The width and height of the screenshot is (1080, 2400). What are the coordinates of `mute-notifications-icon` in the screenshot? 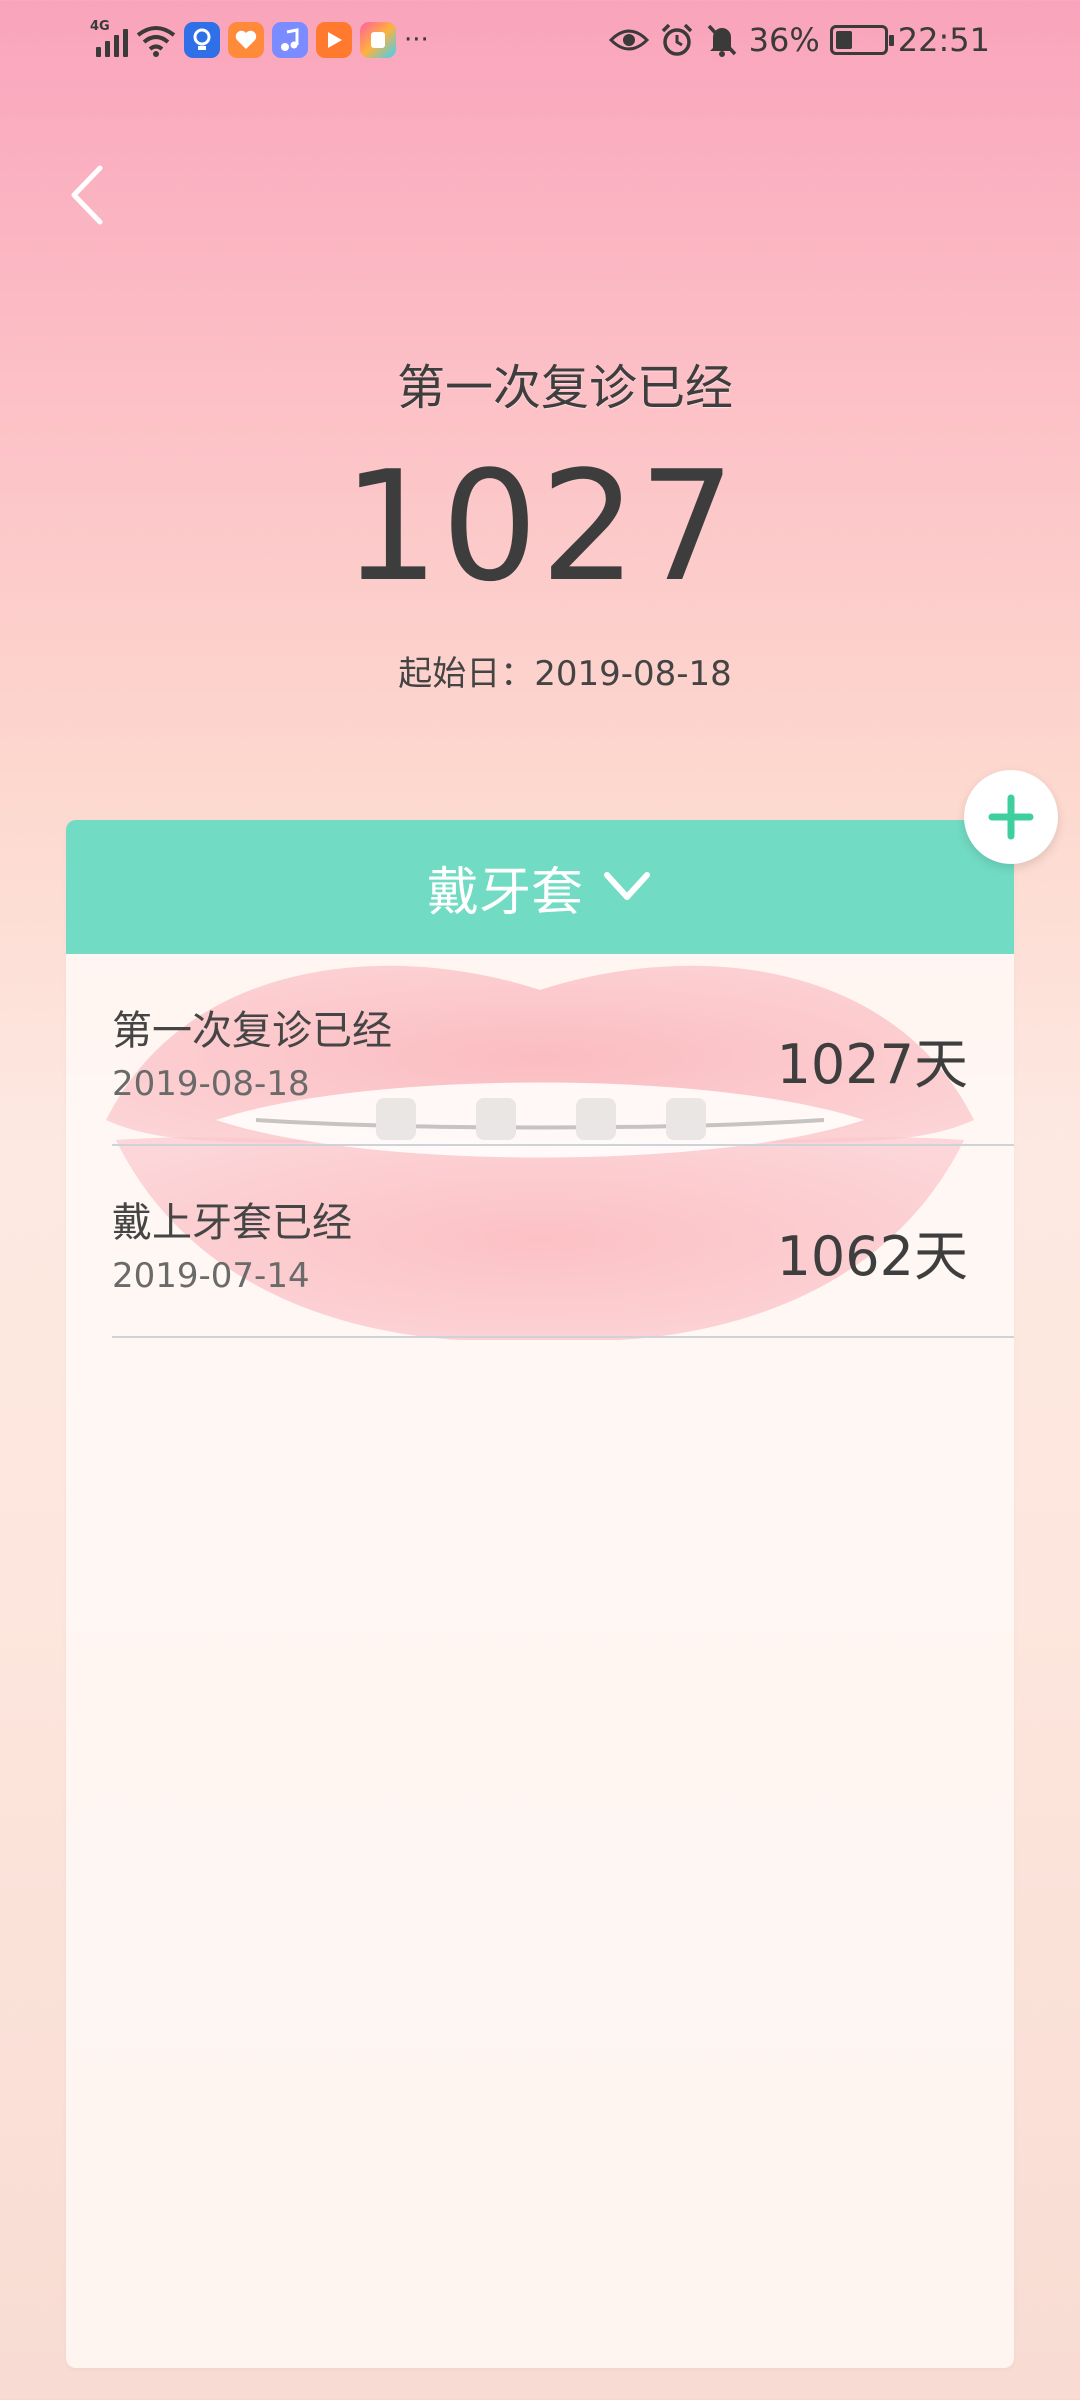 It's located at (721, 40).